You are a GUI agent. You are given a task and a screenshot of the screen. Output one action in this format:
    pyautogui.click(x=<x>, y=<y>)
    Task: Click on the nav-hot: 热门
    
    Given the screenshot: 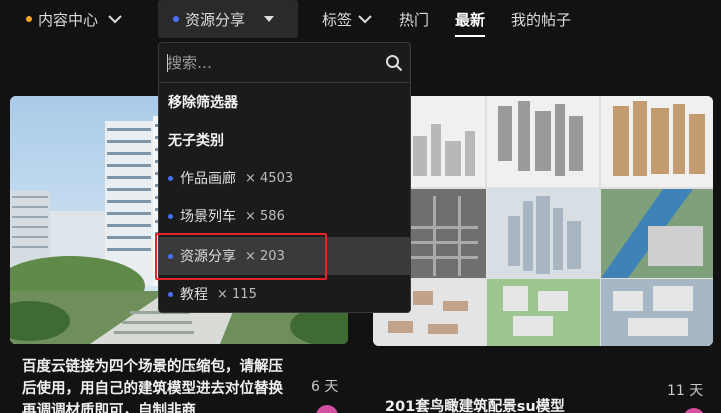 What is the action you would take?
    pyautogui.click(x=414, y=19)
    